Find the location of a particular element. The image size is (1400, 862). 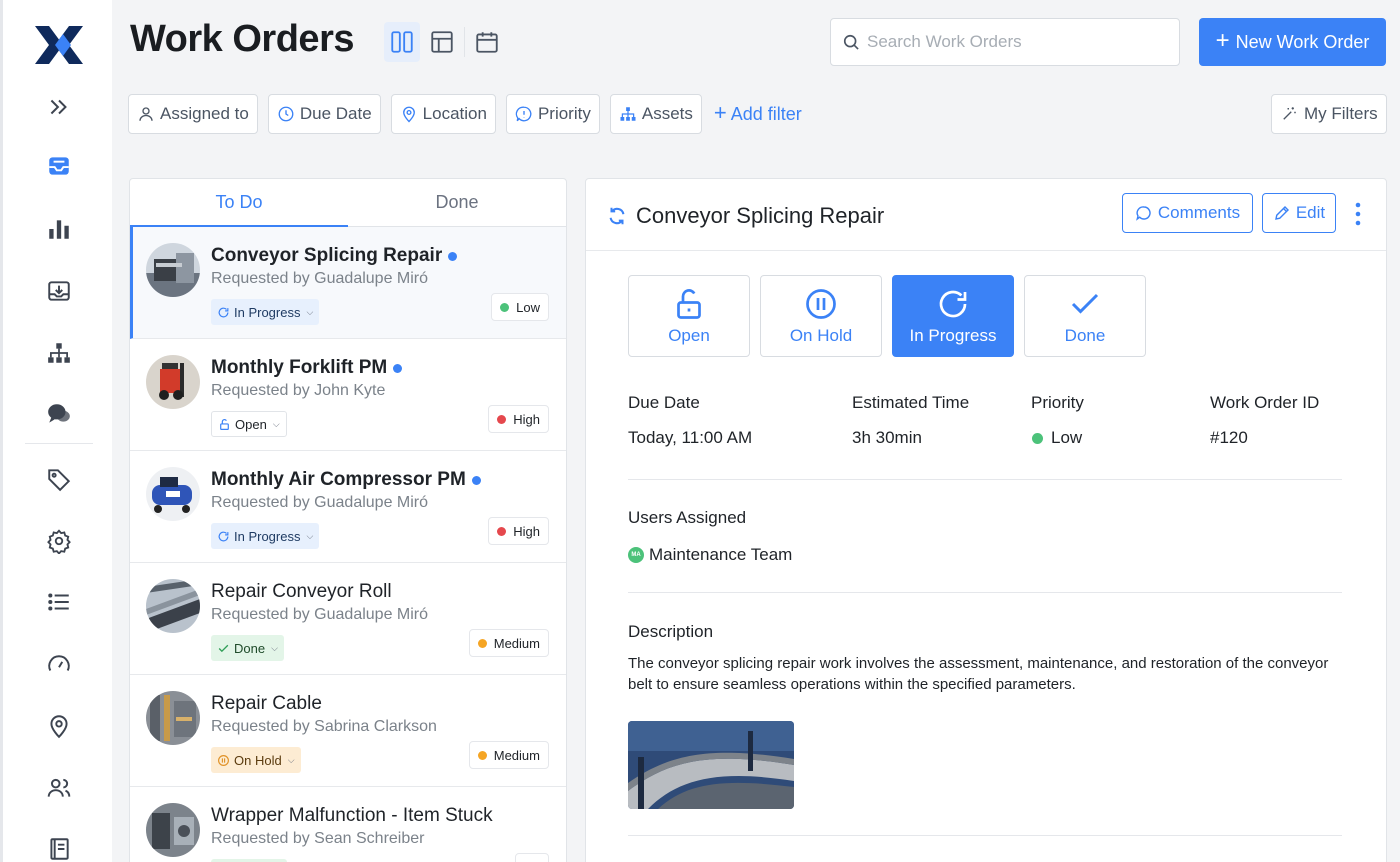

tag-icon is located at coordinates (59, 479).